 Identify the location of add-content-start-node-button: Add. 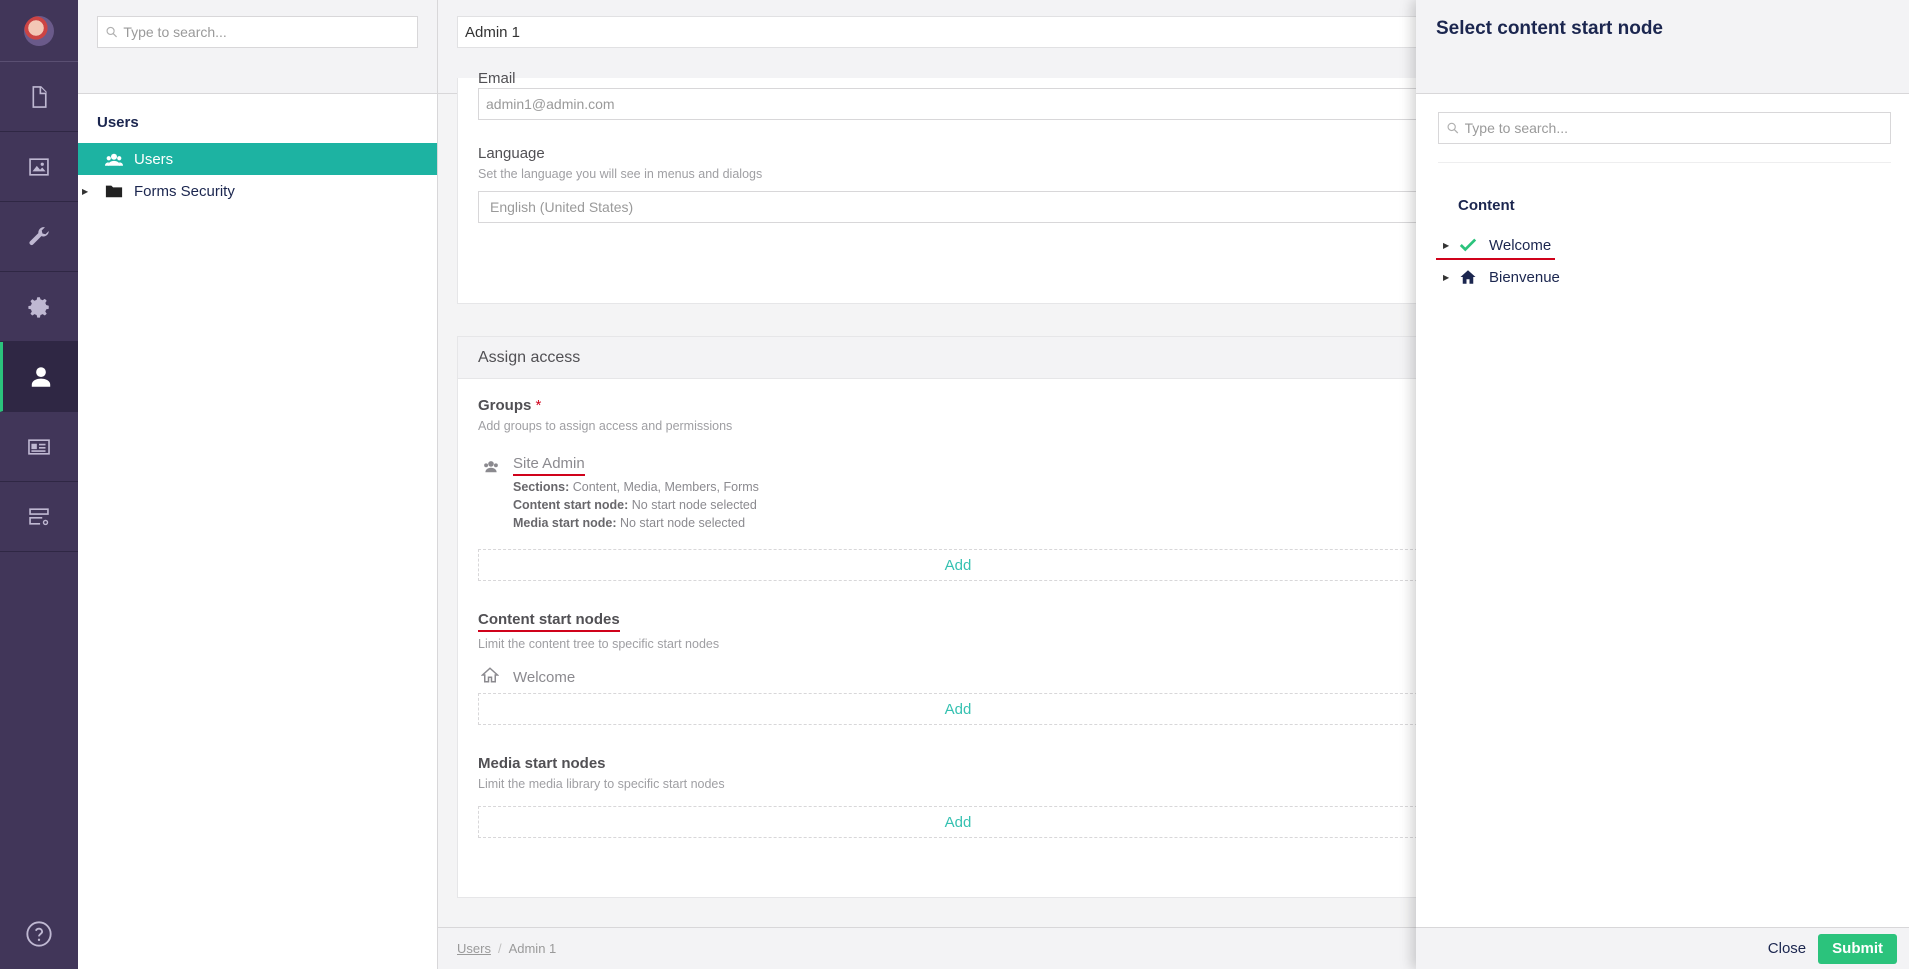
(958, 709).